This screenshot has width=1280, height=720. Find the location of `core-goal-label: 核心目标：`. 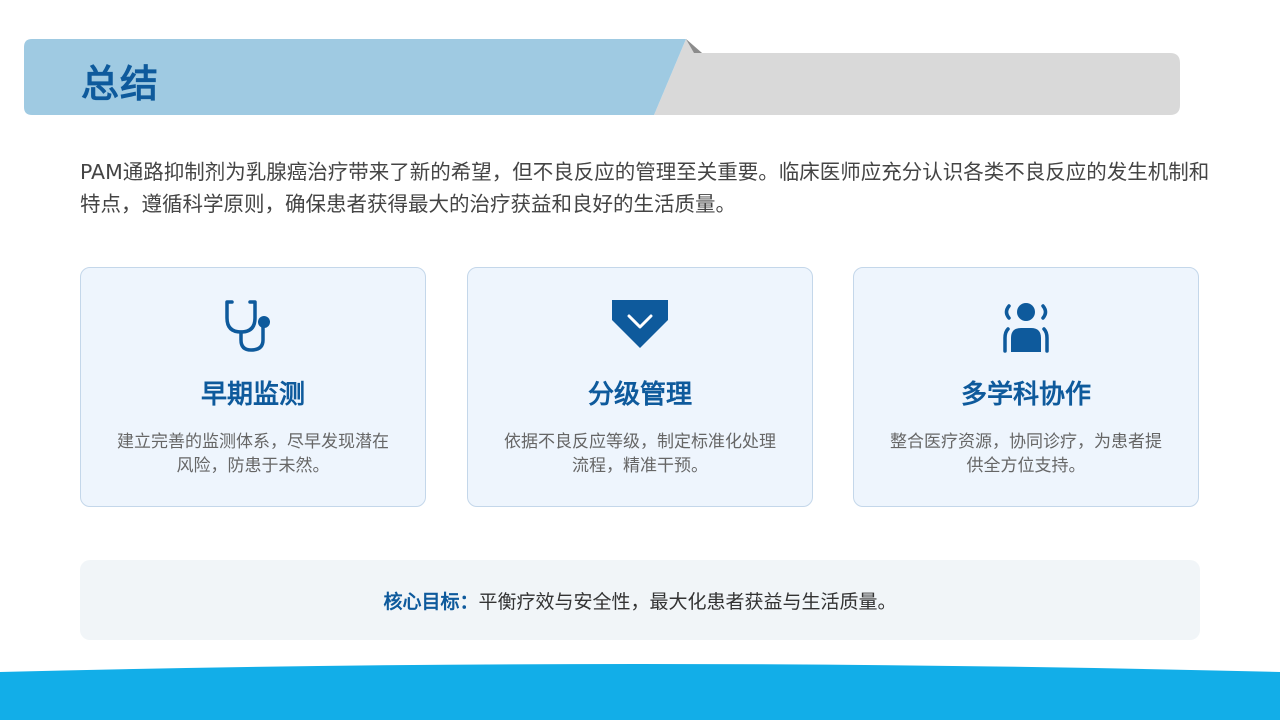

core-goal-label: 核心目标： is located at coordinates (431, 601).